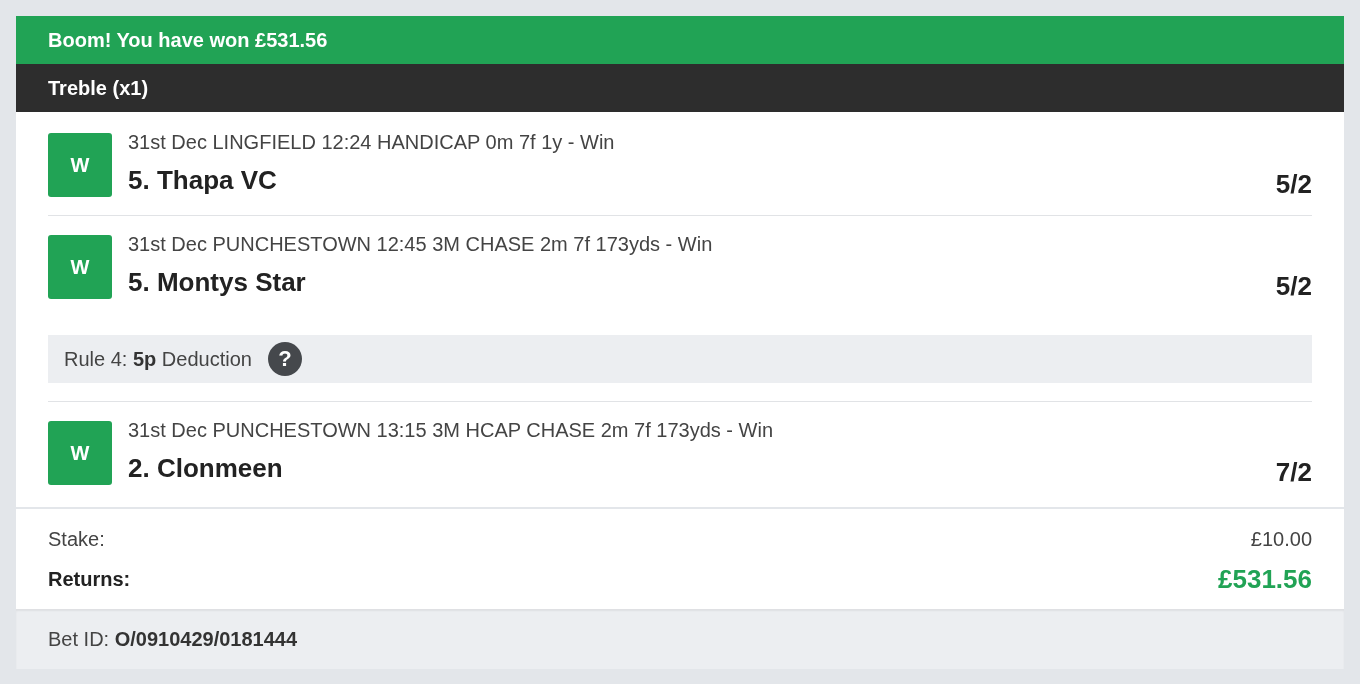 This screenshot has height=684, width=1360. What do you see at coordinates (680, 40) in the screenshot?
I see `win-banner: Boom! You have won £531.56` at bounding box center [680, 40].